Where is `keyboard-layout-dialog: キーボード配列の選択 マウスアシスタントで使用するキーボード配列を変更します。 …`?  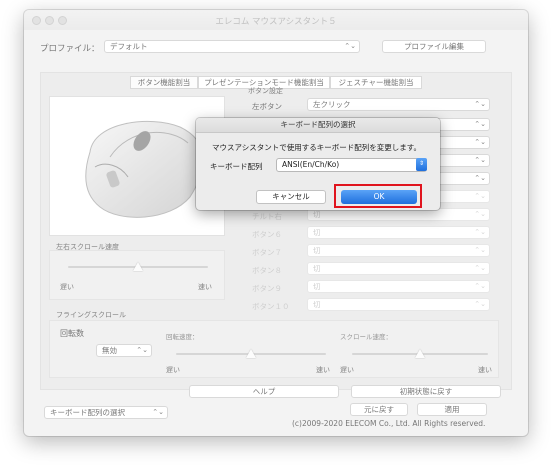
keyboard-layout-dialog: キーボード配列の選択 マウスアシスタントで使用するキーボード配列を変更します。 … is located at coordinates (318, 164).